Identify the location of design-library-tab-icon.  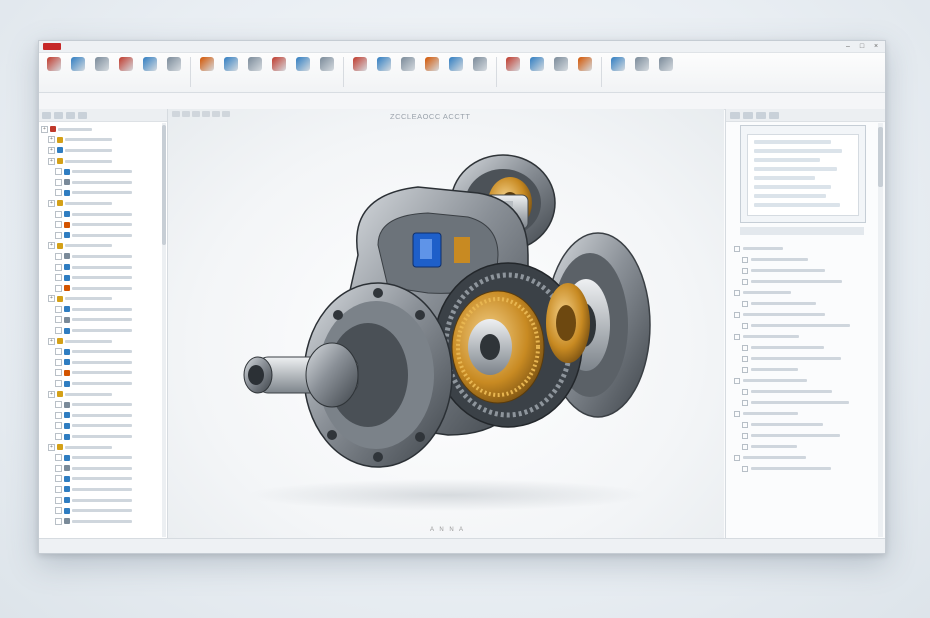
(748, 115).